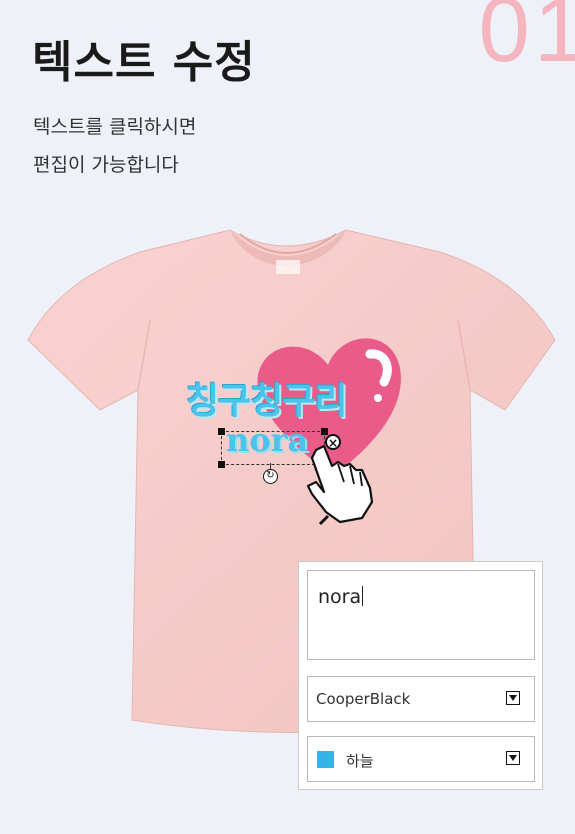 The width and height of the screenshot is (575, 834). I want to click on color-select: 하늘, so click(421, 759).